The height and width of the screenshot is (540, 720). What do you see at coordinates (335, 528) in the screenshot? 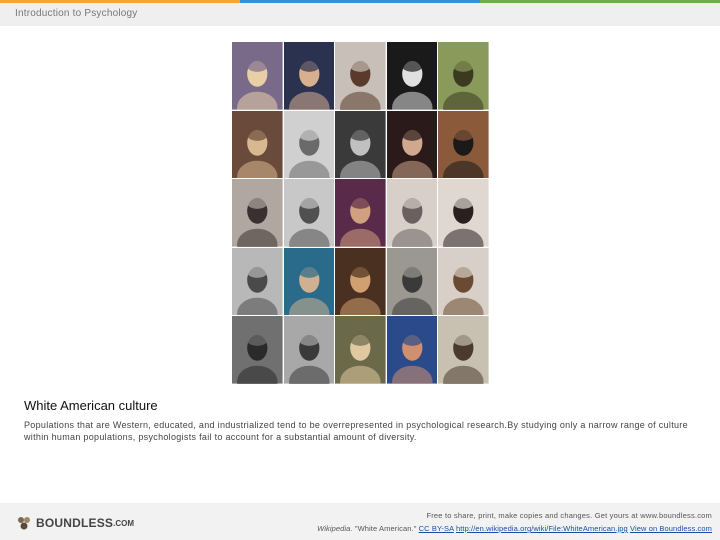
I see `source-name: Wikipedia.` at bounding box center [335, 528].